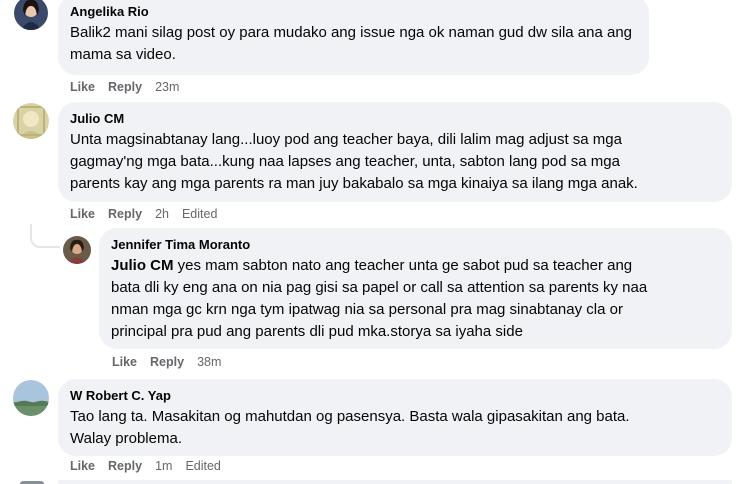 This screenshot has height=484, width=750. What do you see at coordinates (209, 362) in the screenshot?
I see `timestamp: 38m` at bounding box center [209, 362].